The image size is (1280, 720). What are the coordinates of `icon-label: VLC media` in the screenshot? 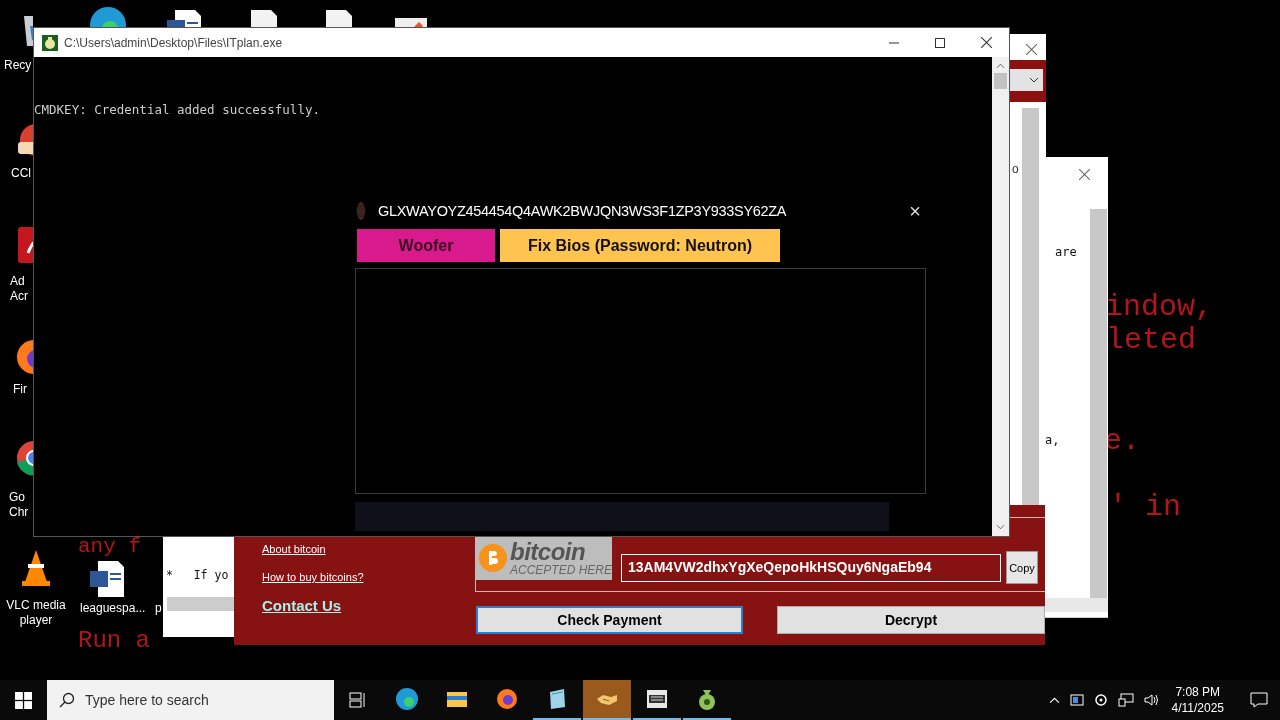 It's located at (36, 605).